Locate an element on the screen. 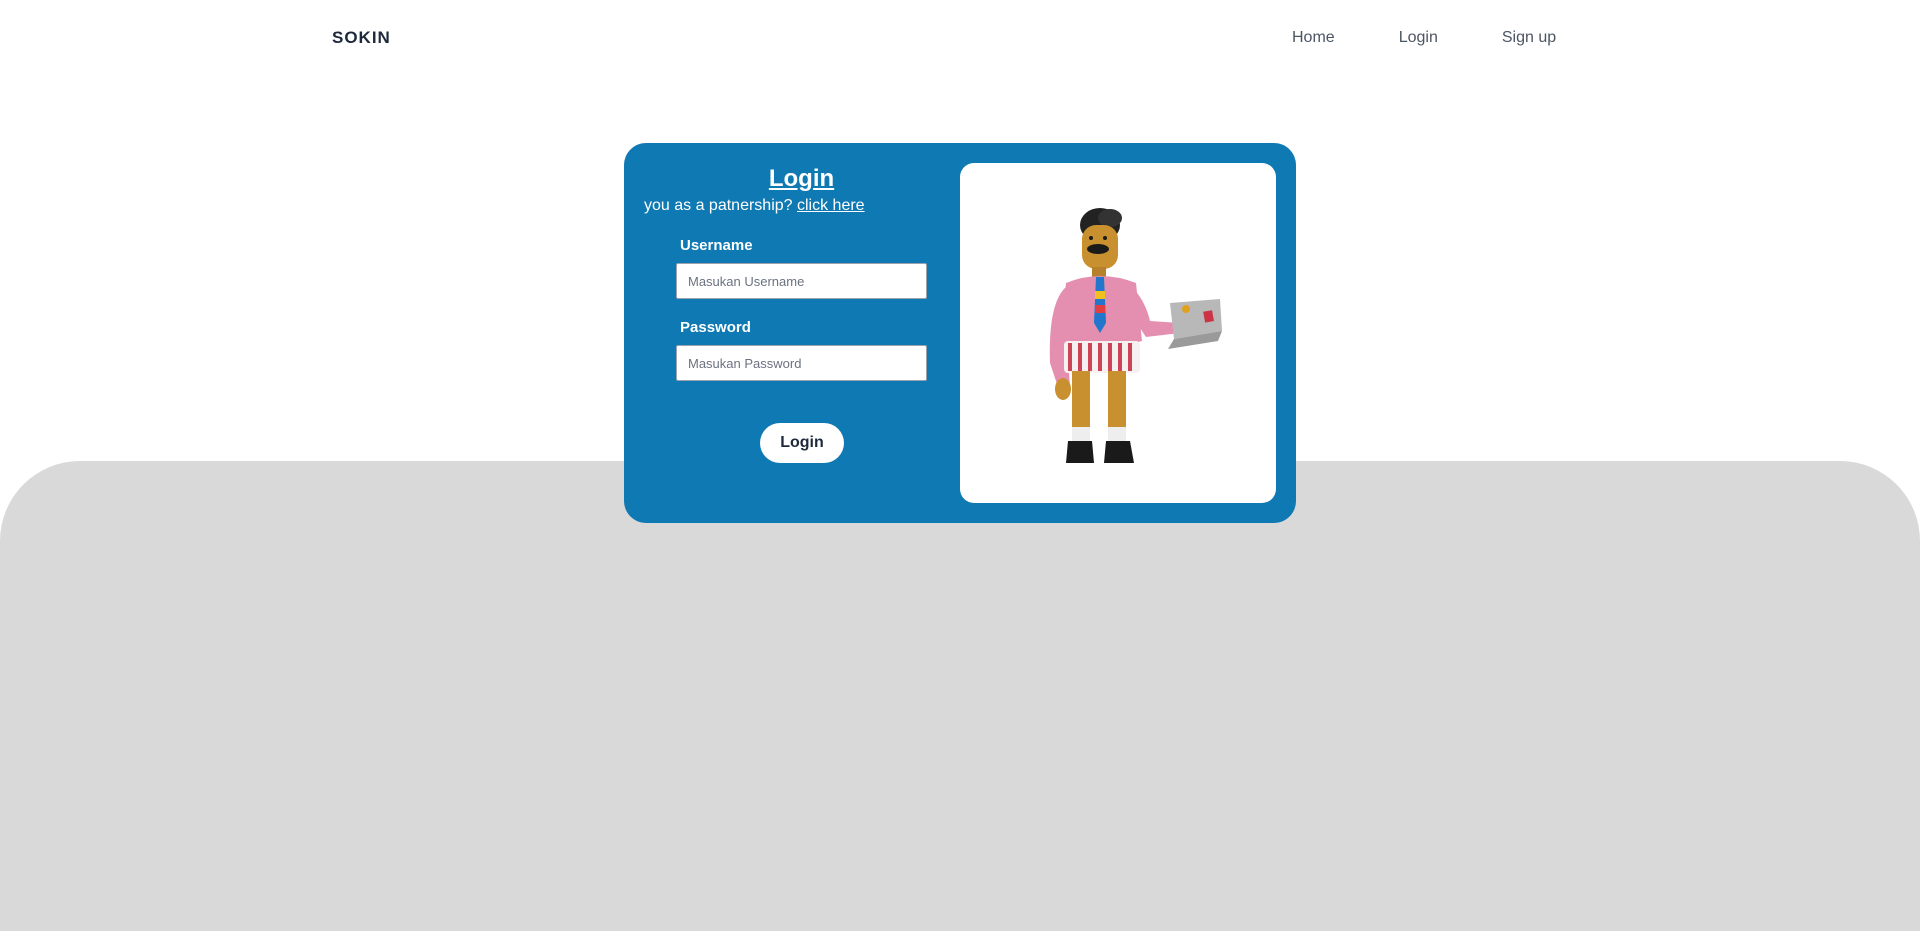  partnership-prompt-text: you as a patnership? is located at coordinates (718, 205).